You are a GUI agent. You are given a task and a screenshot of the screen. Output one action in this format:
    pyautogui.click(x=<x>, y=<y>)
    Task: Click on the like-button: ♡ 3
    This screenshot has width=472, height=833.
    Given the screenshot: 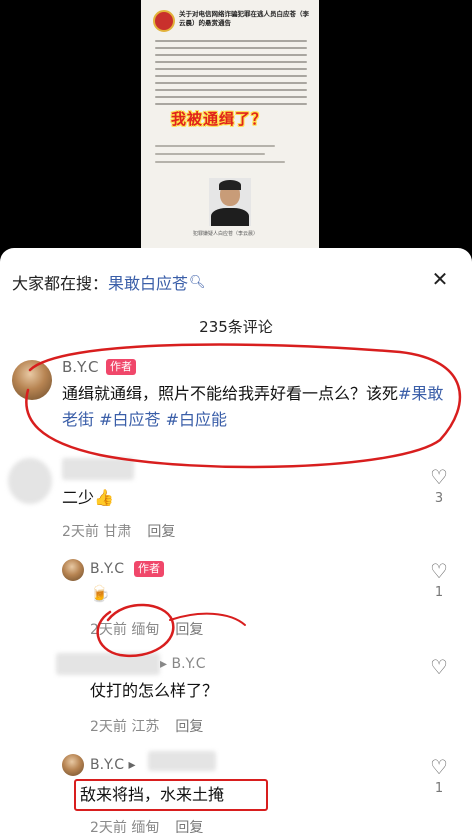 What is the action you would take?
    pyautogui.click(x=439, y=486)
    